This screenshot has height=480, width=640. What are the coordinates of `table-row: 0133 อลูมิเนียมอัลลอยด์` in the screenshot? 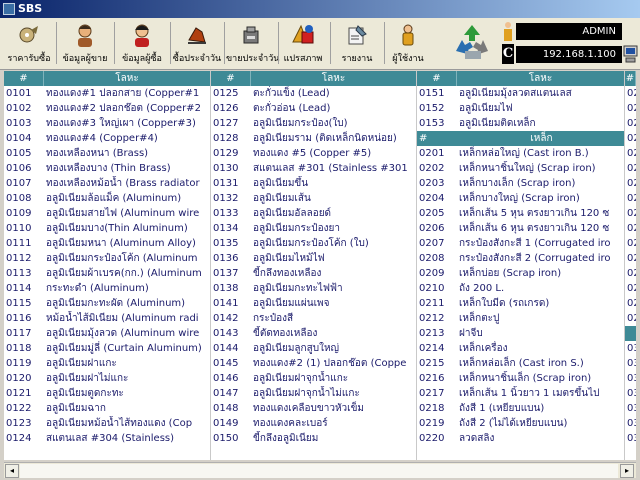 It's located at (313, 213).